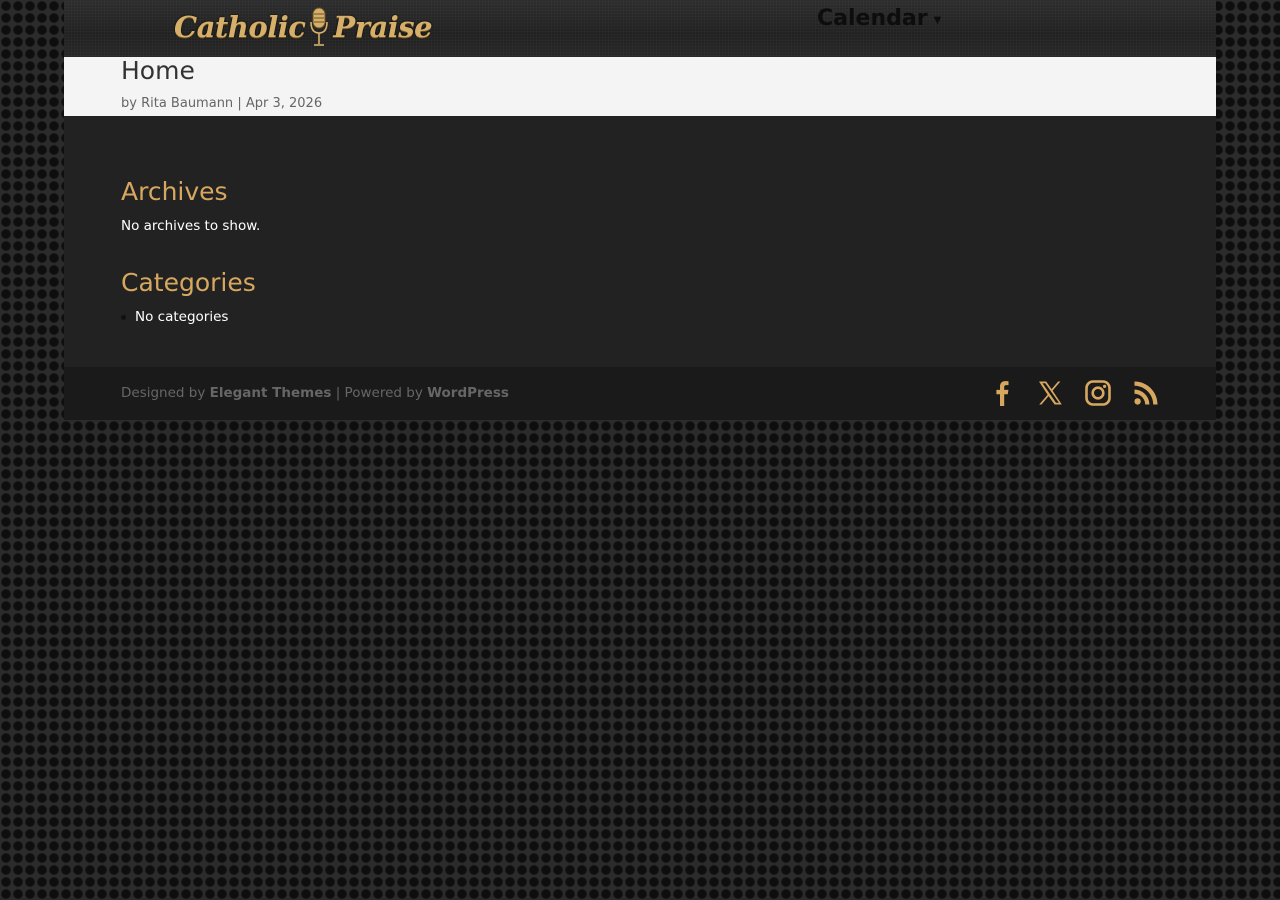 The width and height of the screenshot is (1280, 900). What do you see at coordinates (379, 393) in the screenshot?
I see `powered-by-label: | Powered by` at bounding box center [379, 393].